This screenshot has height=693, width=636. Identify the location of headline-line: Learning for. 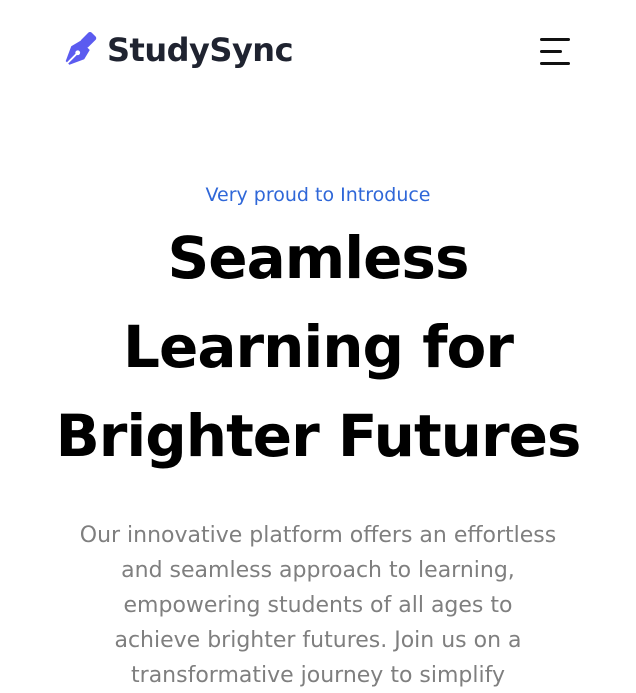
(318, 347).